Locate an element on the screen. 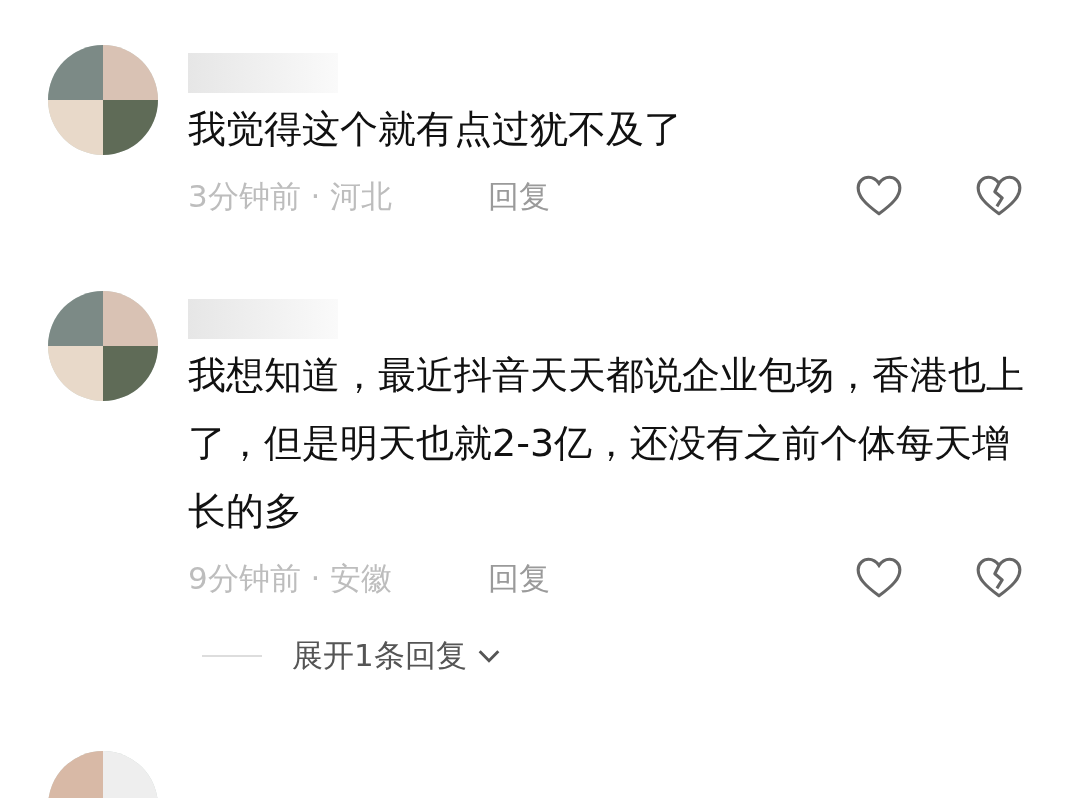 This screenshot has height=798, width=1080. comment-time-location: 3分钟前 · 河北 is located at coordinates (291, 196).